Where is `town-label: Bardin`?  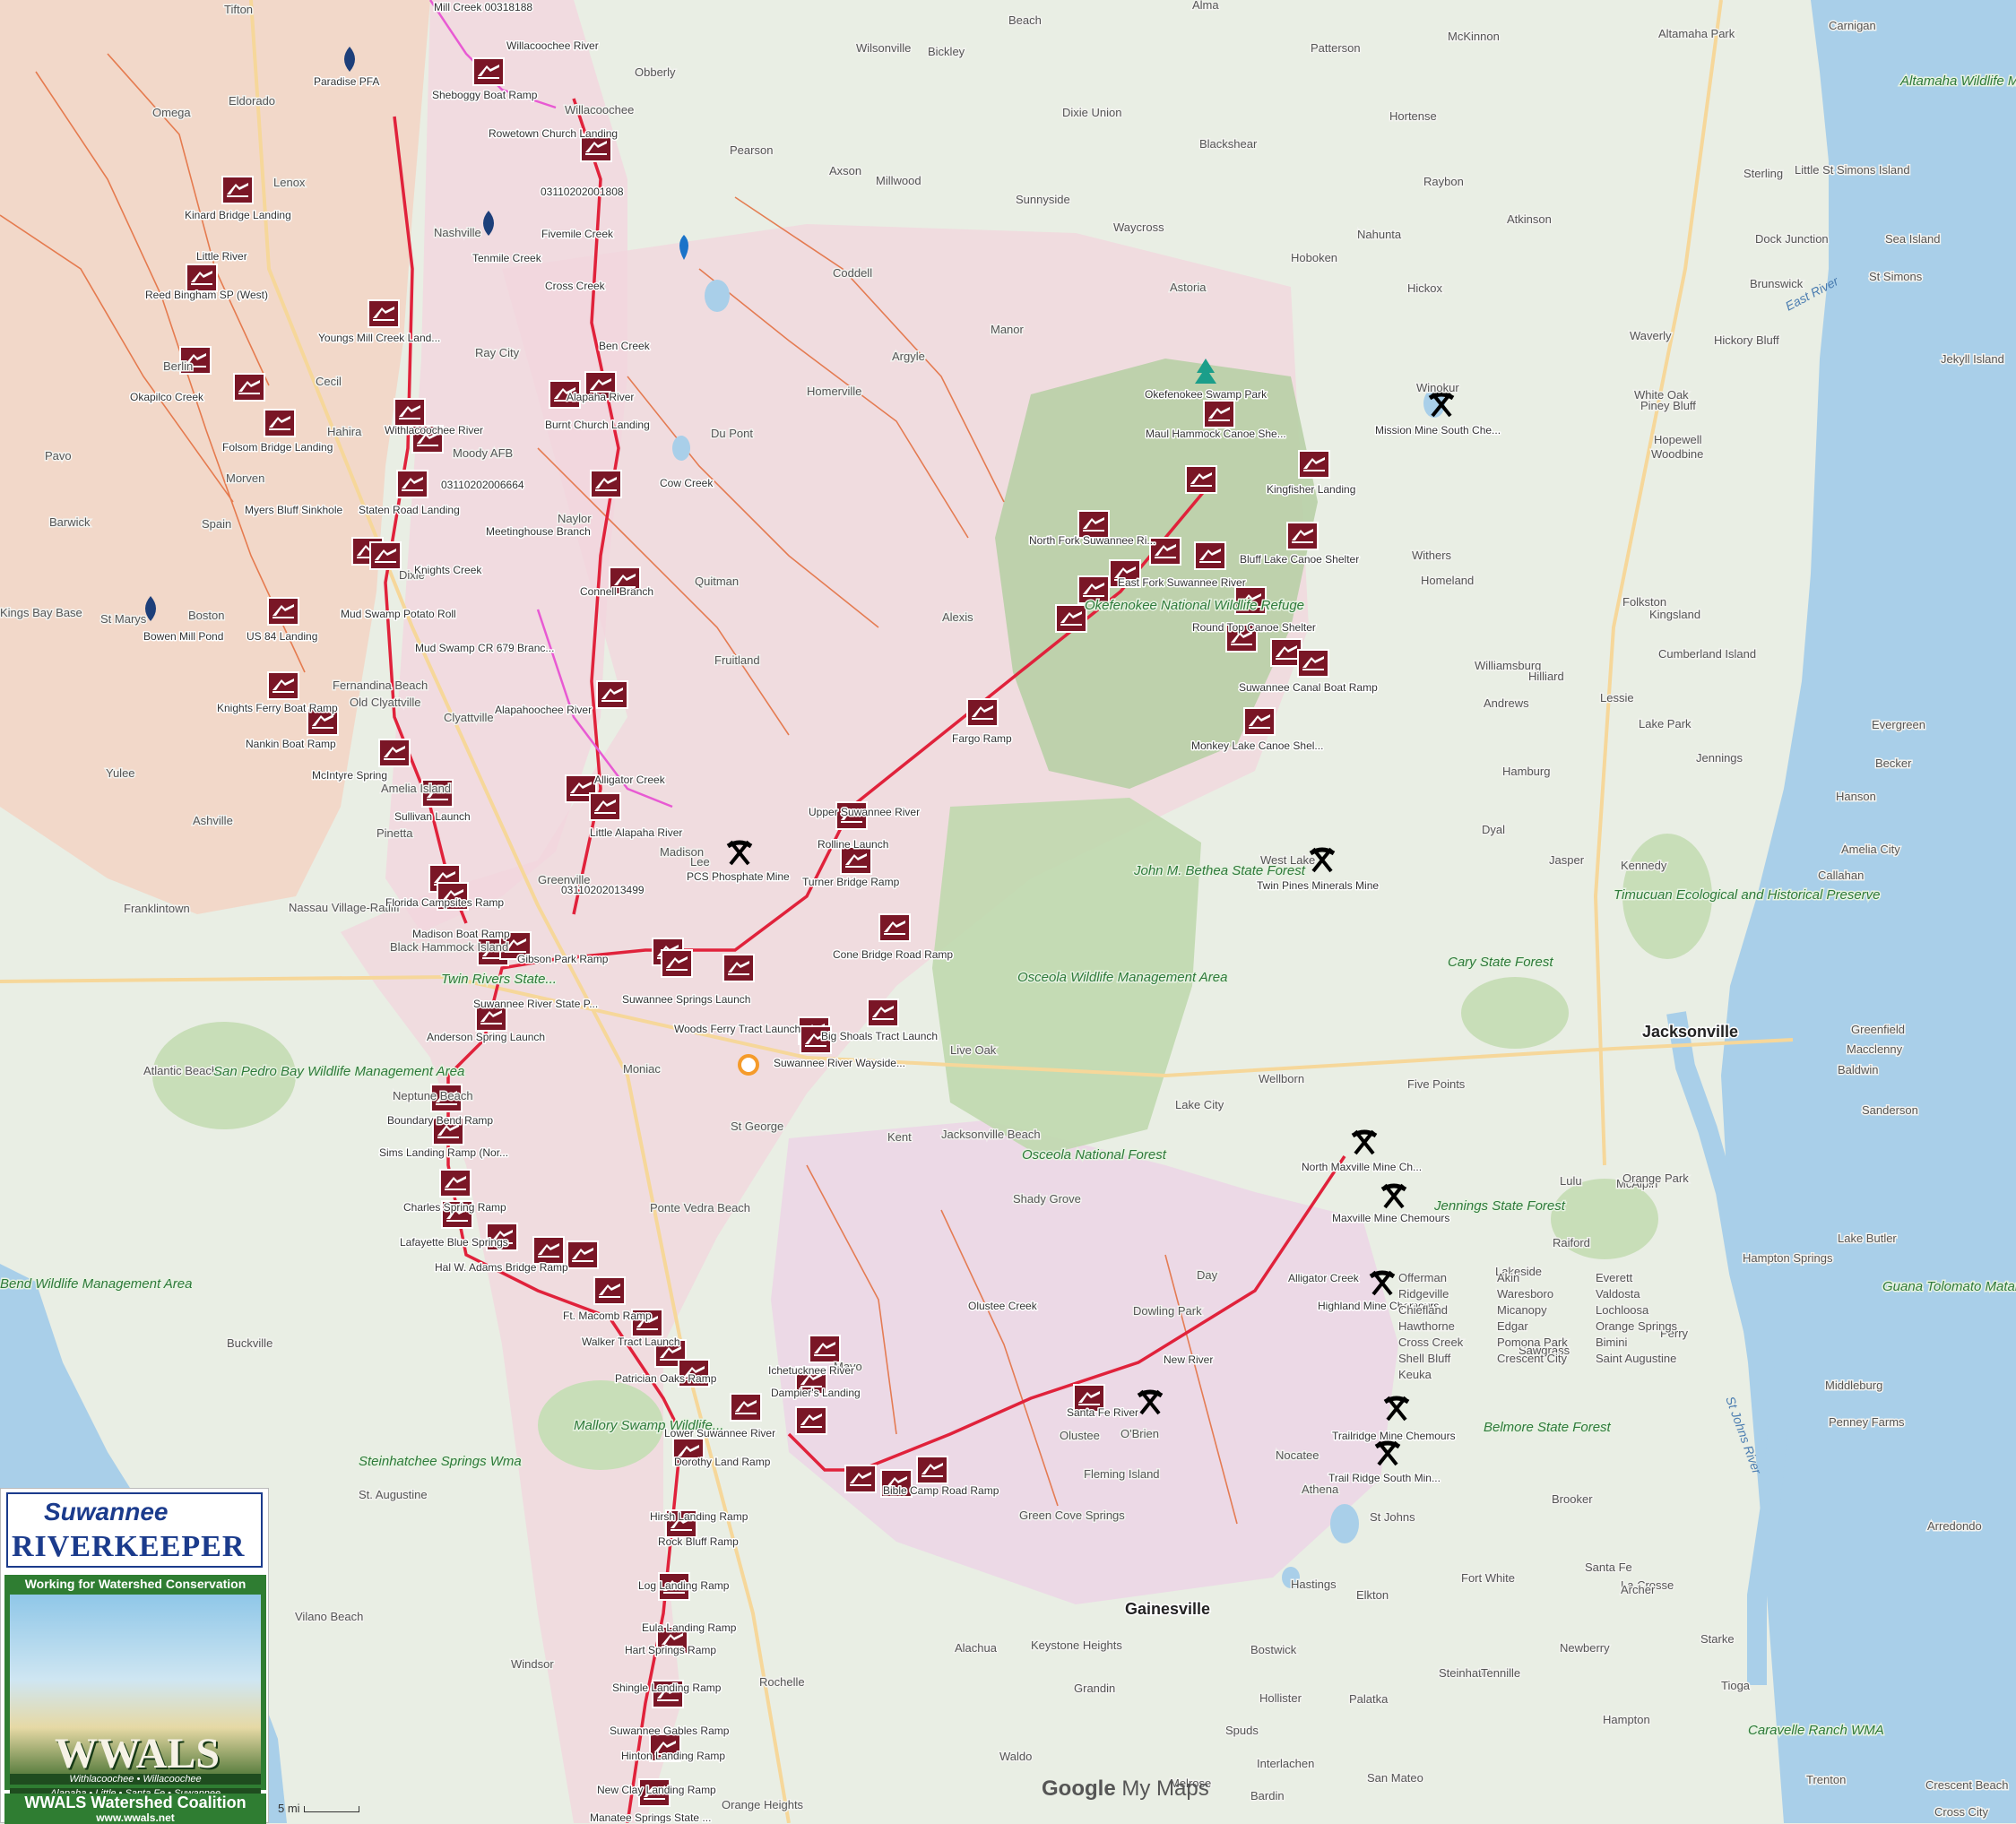 town-label: Bardin is located at coordinates (1267, 1795).